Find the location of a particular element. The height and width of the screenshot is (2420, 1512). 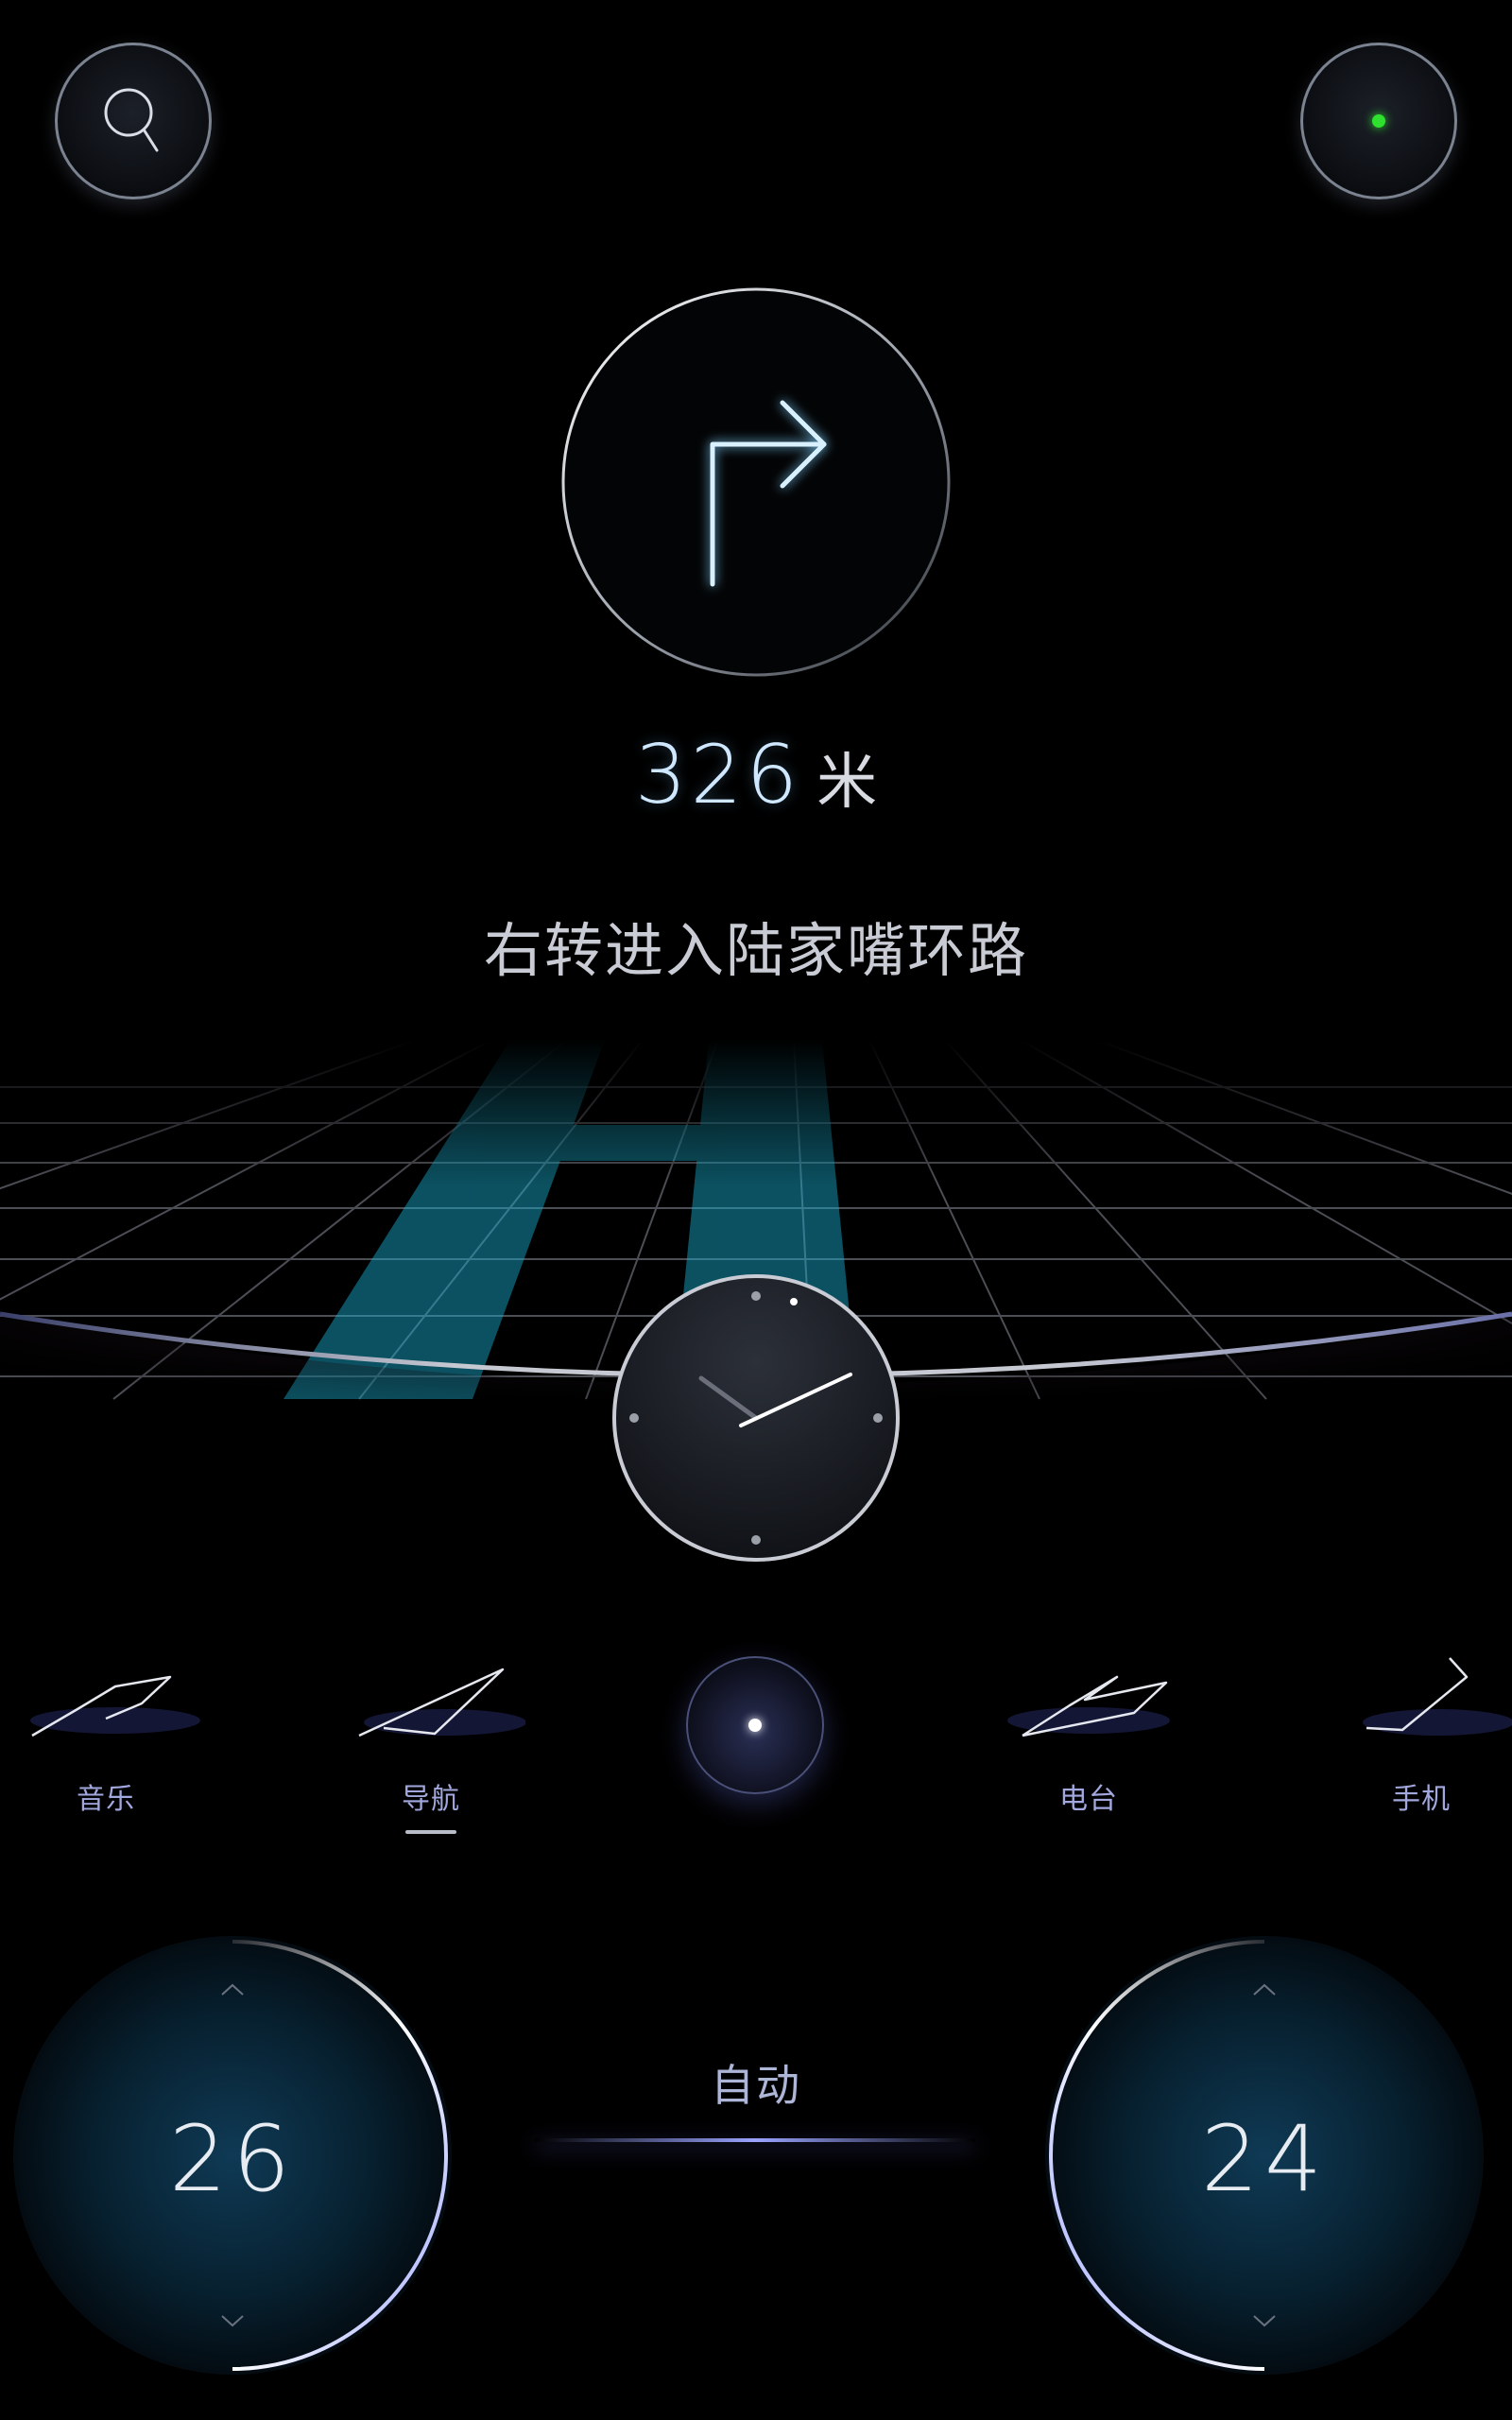

distance-readout: 326 米 is located at coordinates (756, 775).